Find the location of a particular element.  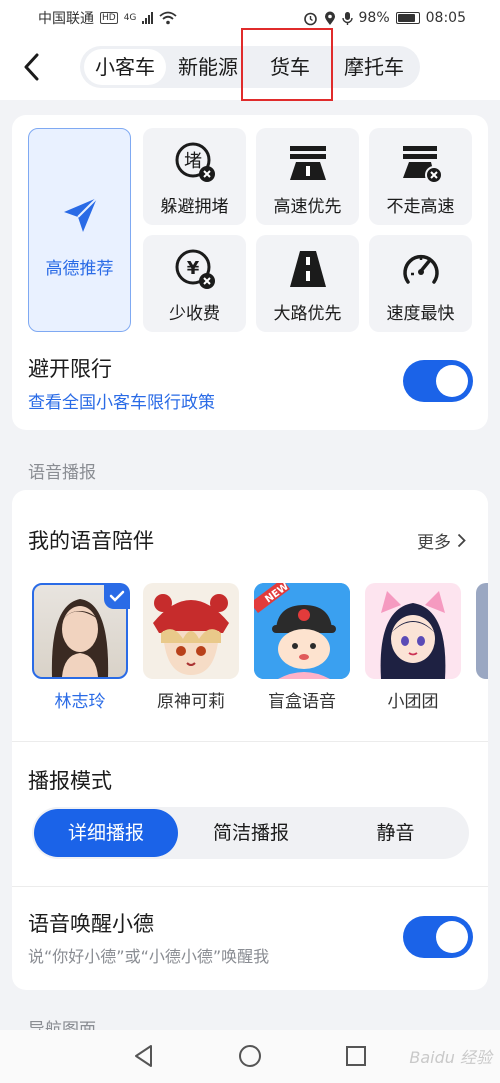

voice-wake-title: 语音唤醒小德 is located at coordinates (91, 924).